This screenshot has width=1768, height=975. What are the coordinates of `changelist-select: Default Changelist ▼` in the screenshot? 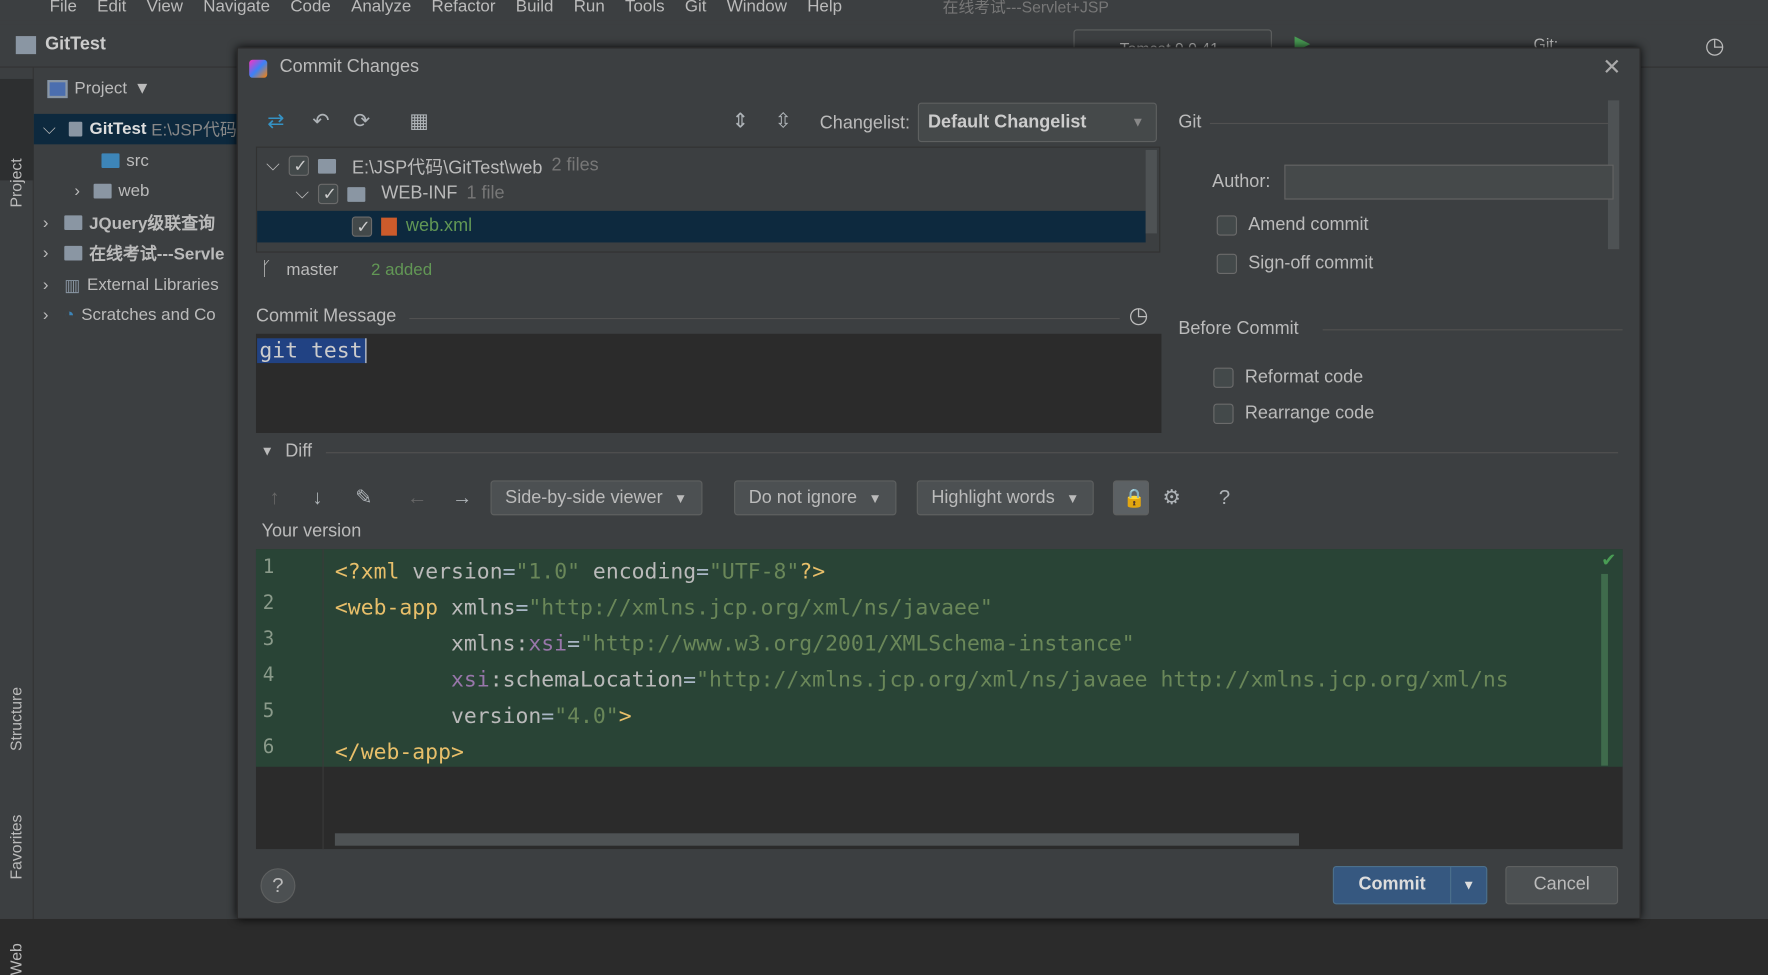 It's located at (1037, 122).